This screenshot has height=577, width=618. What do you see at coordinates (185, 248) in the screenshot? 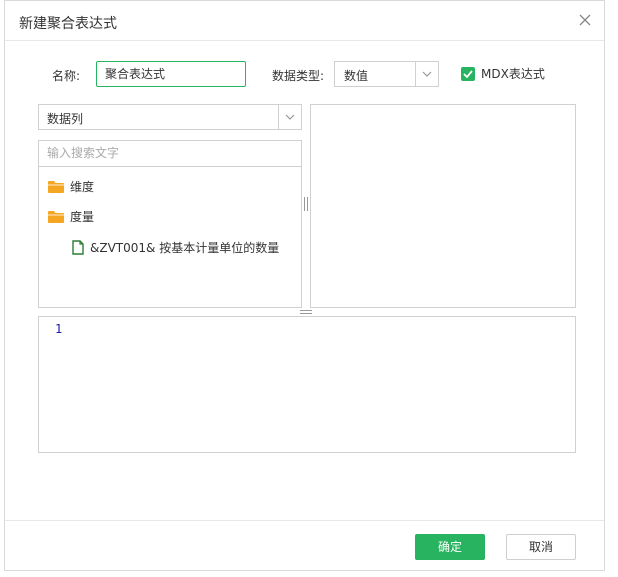
I see `tree-item-label: &ZVT001& 按基本计量单位的数量` at bounding box center [185, 248].